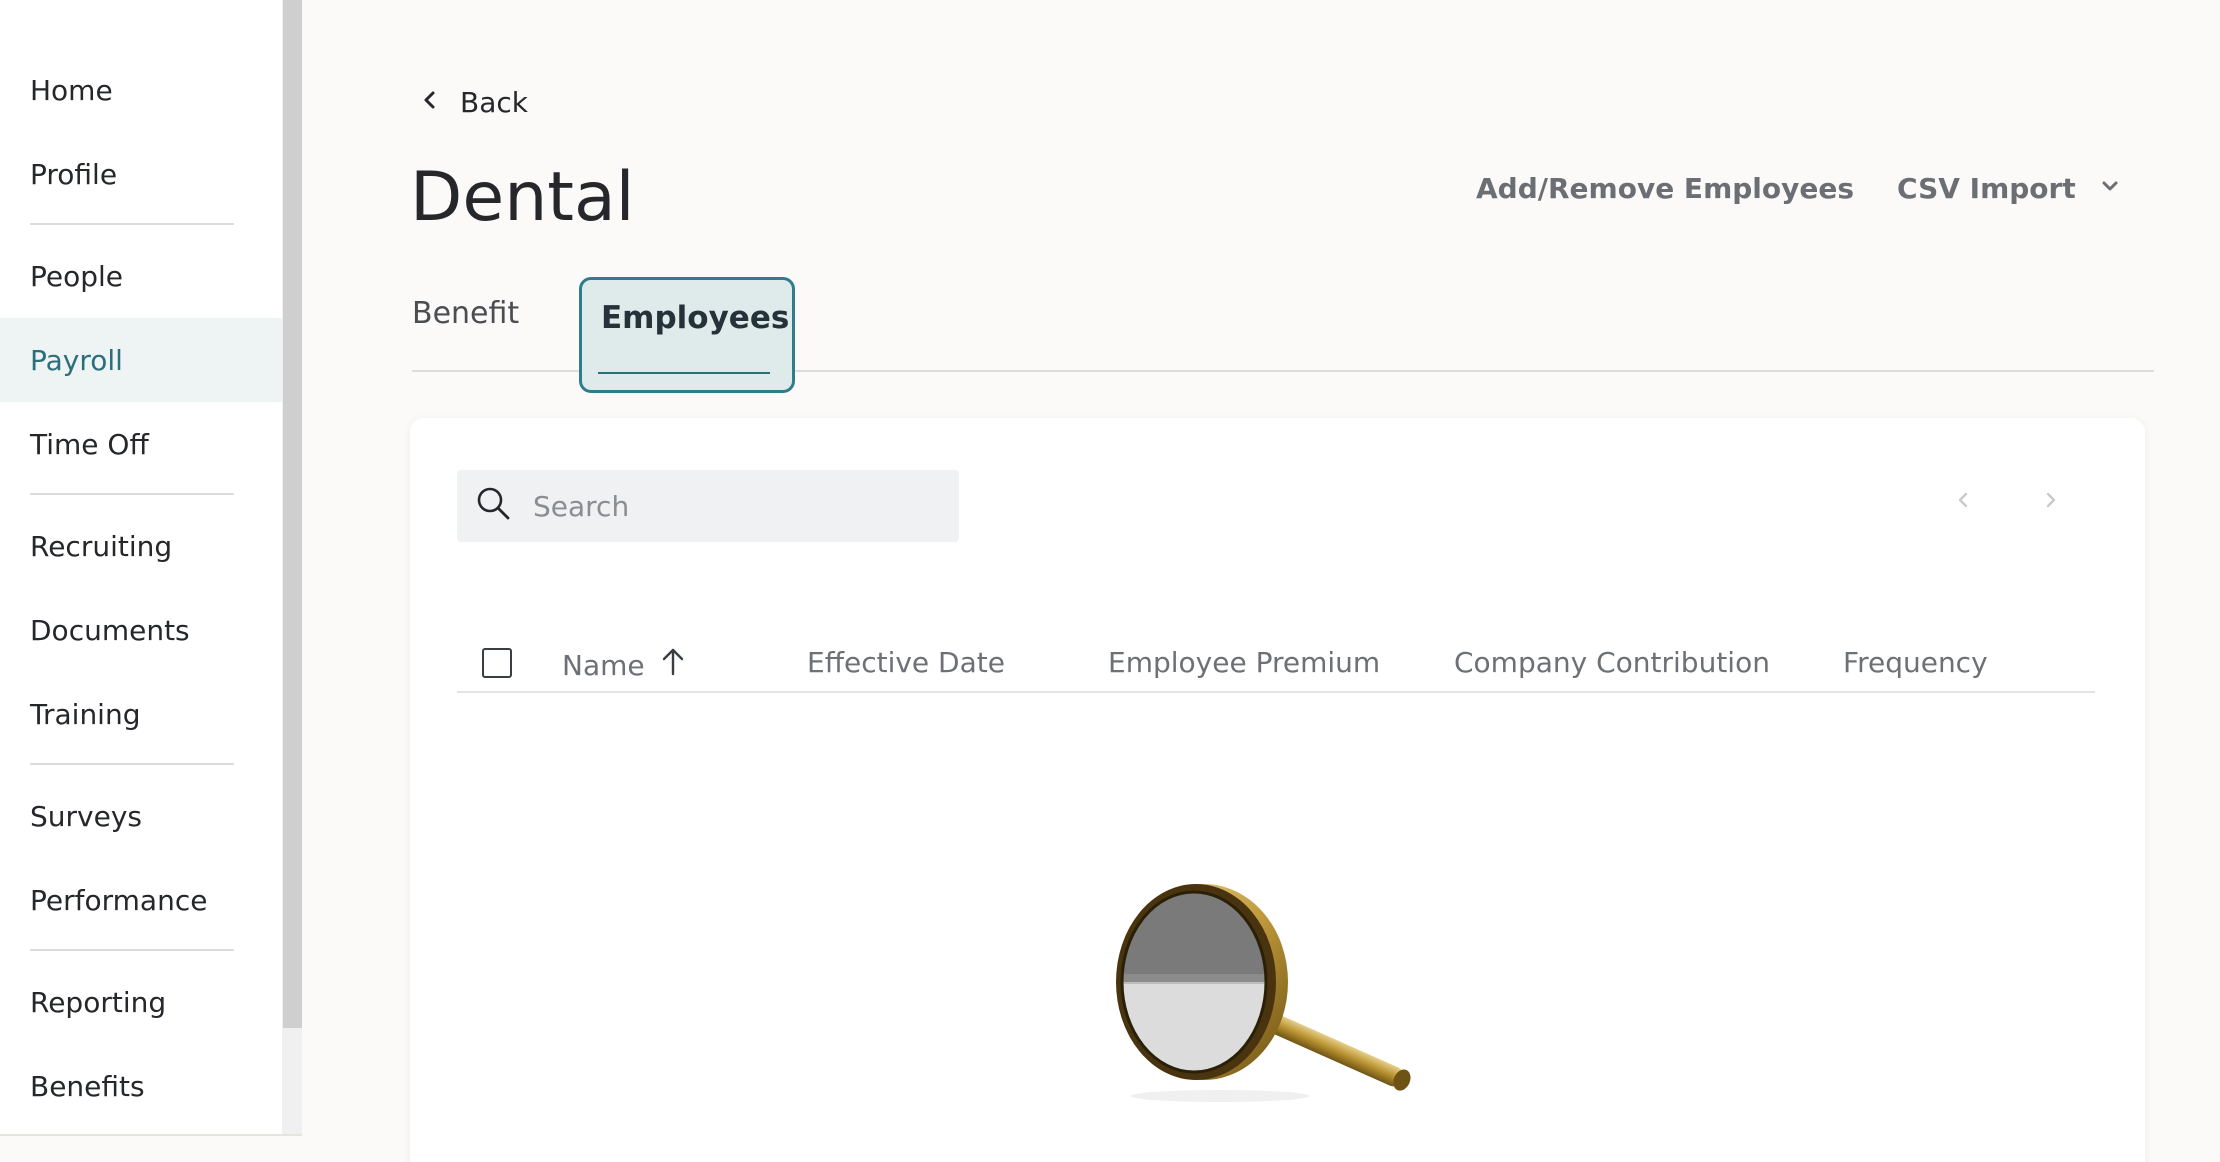 The width and height of the screenshot is (2220, 1162). Describe the element at coordinates (673, 665) in the screenshot. I see `arrow-up-icon` at that location.